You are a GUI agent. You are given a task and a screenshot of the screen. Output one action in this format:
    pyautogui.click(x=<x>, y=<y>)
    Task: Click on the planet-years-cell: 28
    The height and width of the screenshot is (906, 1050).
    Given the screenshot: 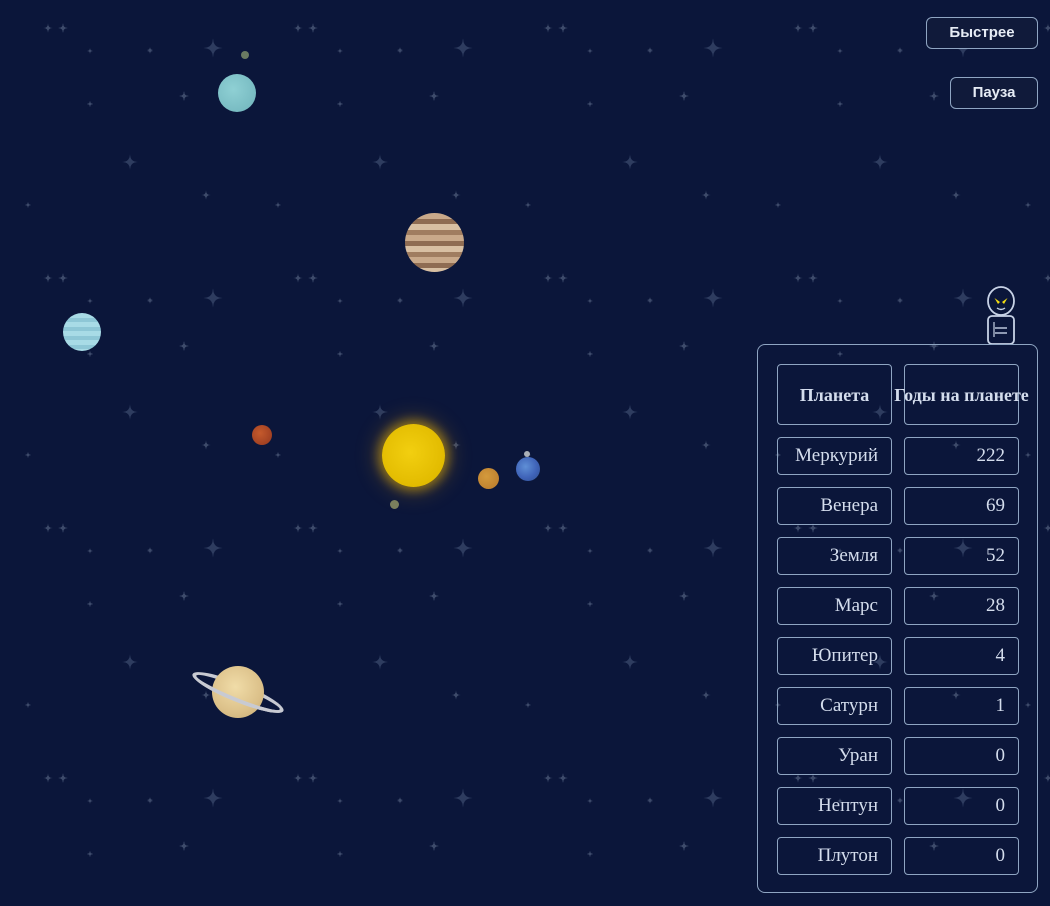 What is the action you would take?
    pyautogui.click(x=961, y=606)
    